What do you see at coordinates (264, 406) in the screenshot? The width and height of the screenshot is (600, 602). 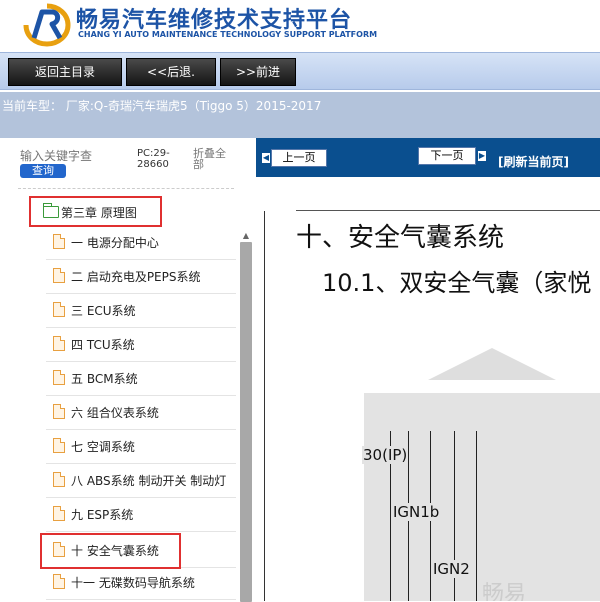 I see `doc-border` at bounding box center [264, 406].